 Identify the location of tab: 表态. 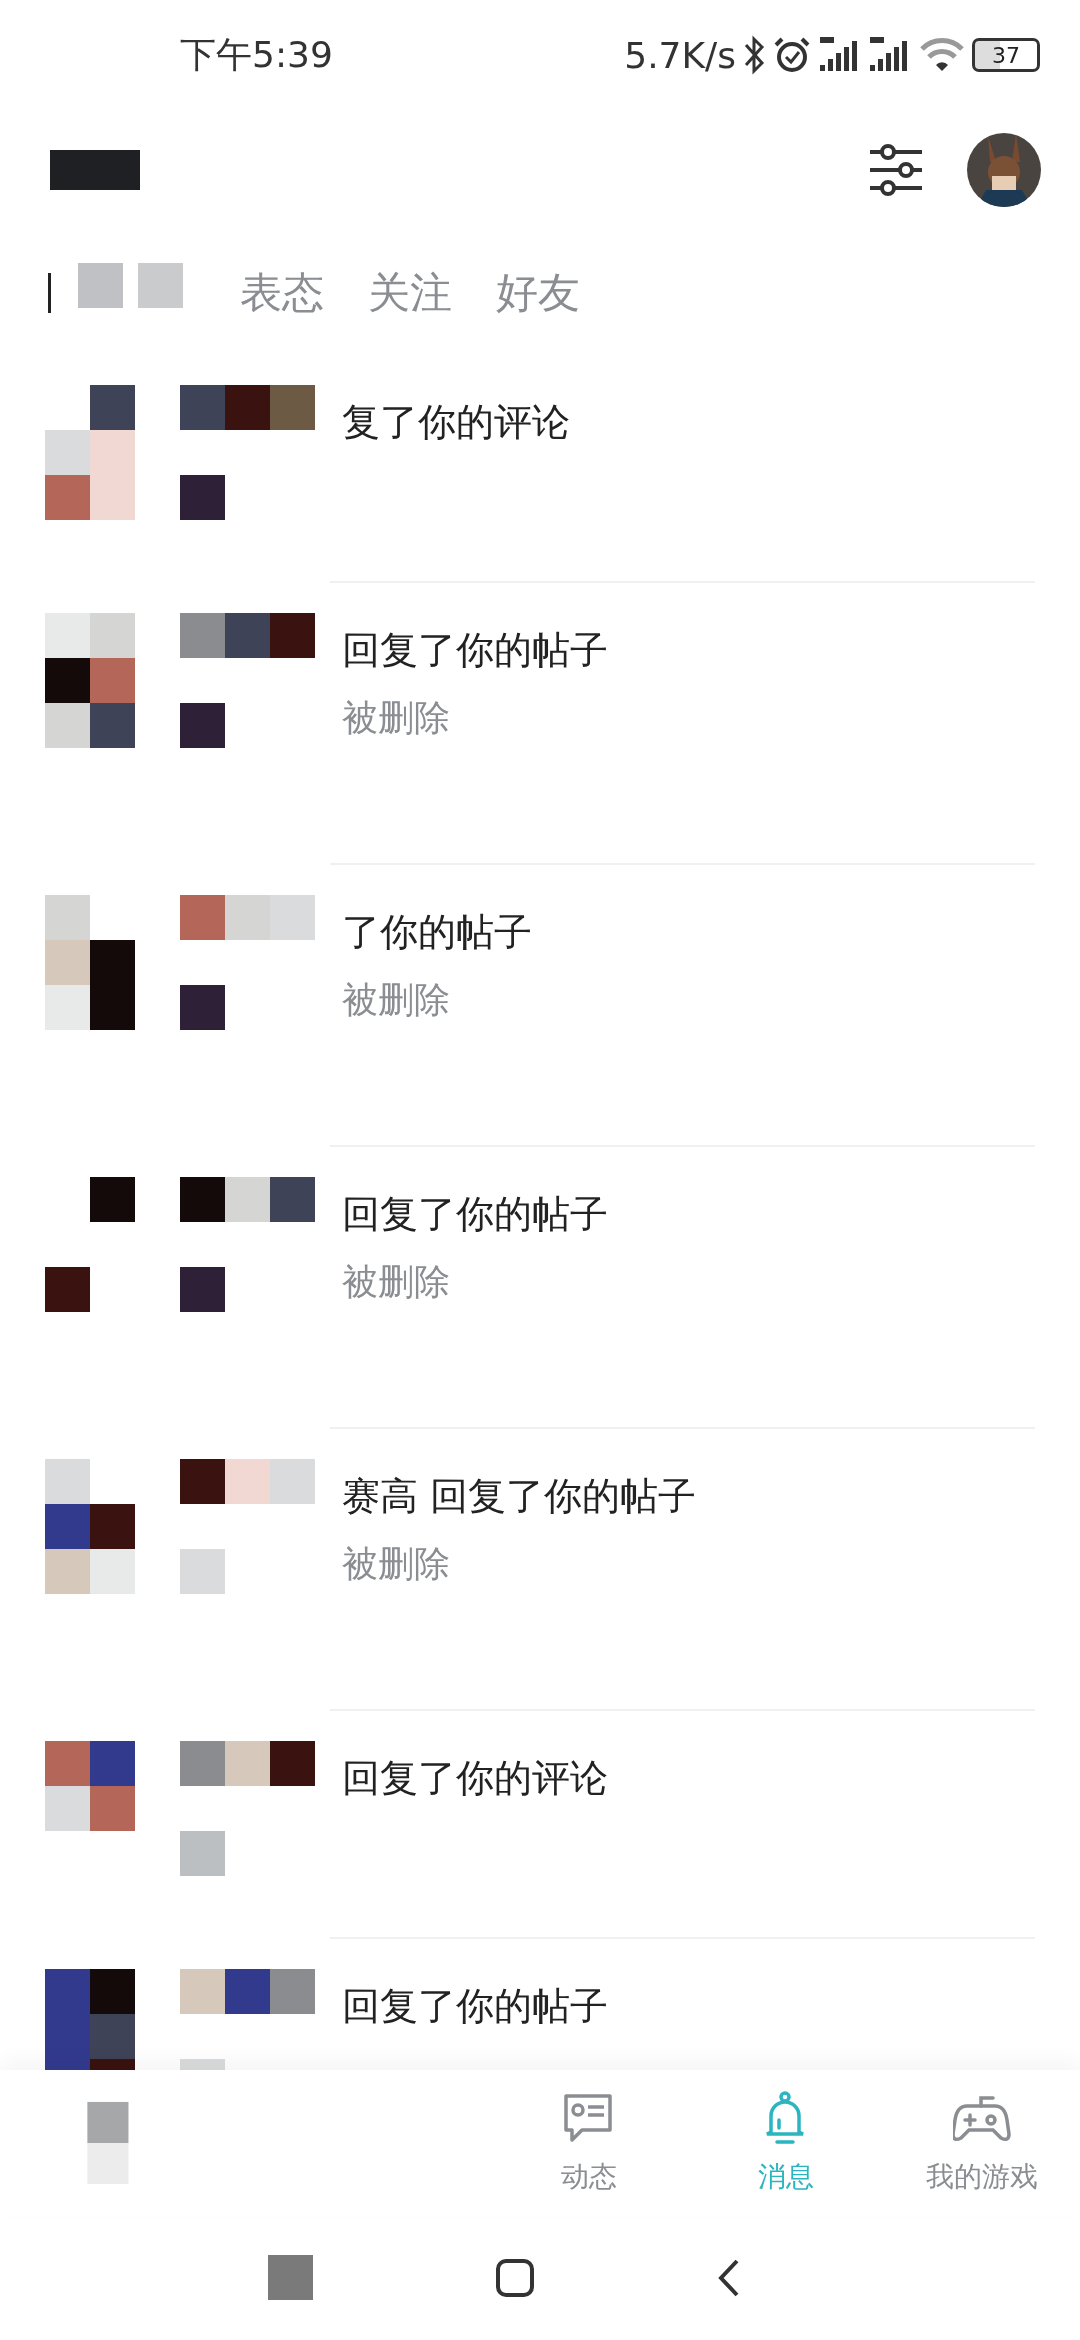
(282, 292).